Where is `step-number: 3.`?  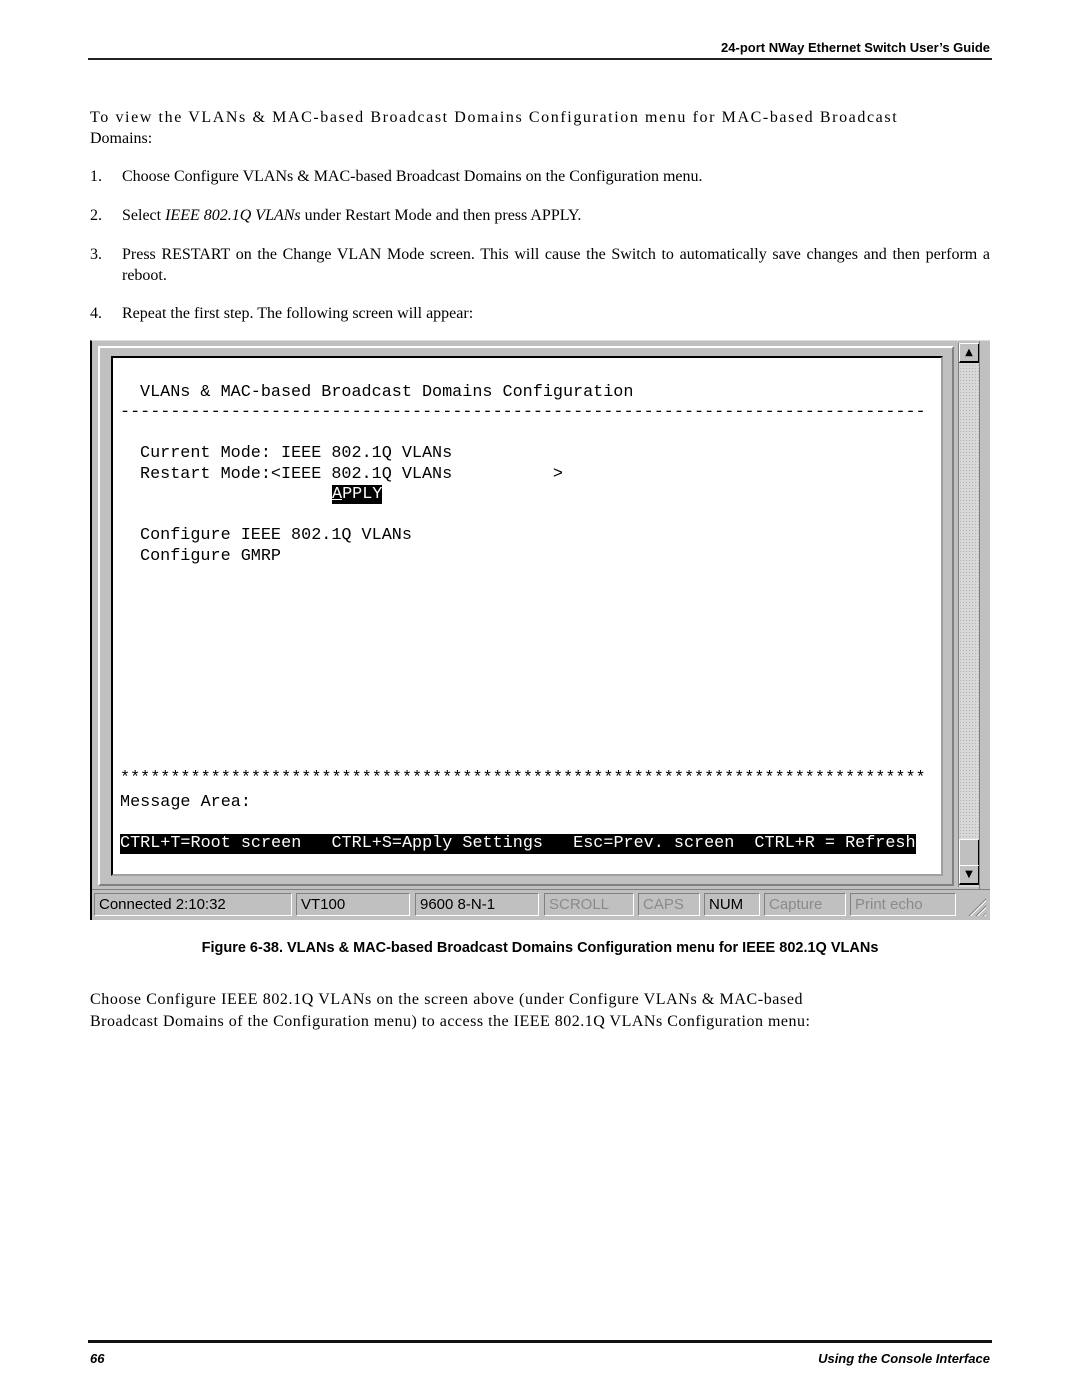 step-number: 3. is located at coordinates (96, 254).